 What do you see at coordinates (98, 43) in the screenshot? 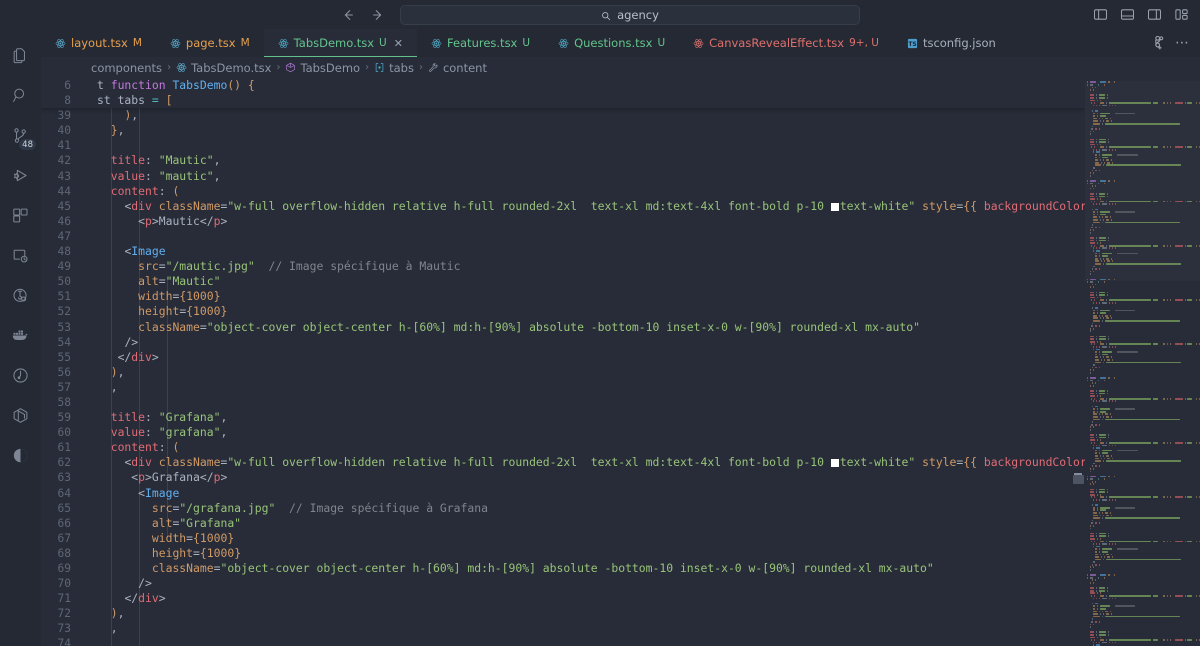
I see `editor-tab-layout-tsx: layout.tsx M` at bounding box center [98, 43].